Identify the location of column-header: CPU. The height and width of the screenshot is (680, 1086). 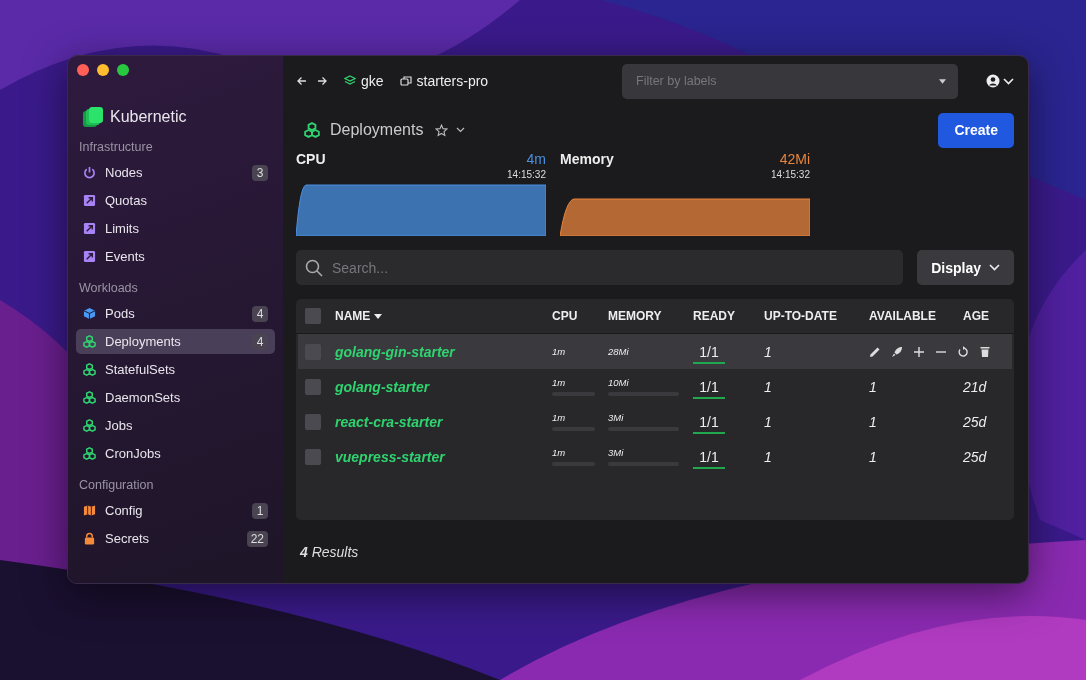
(580, 316).